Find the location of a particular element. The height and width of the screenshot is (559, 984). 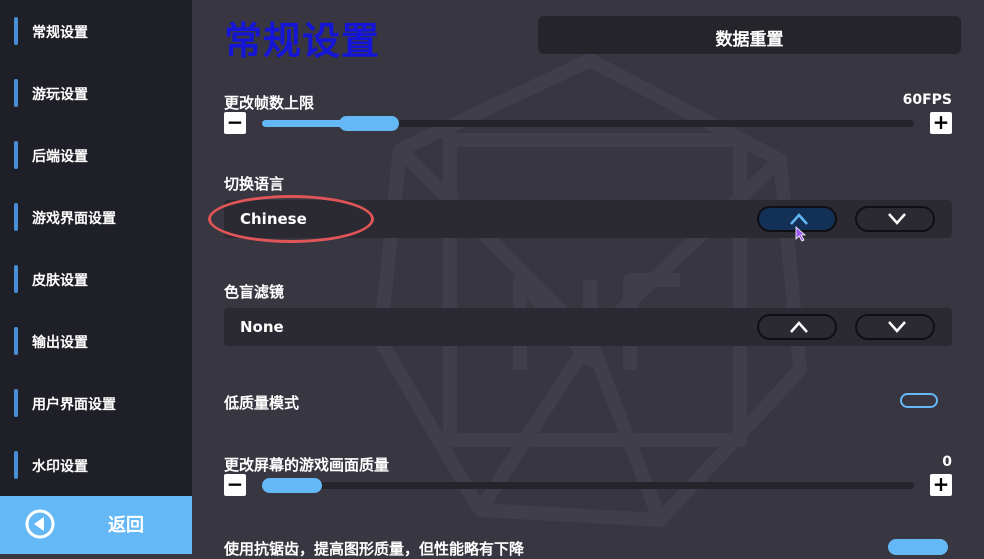

screen-quality-slider-thumb is located at coordinates (292, 485).